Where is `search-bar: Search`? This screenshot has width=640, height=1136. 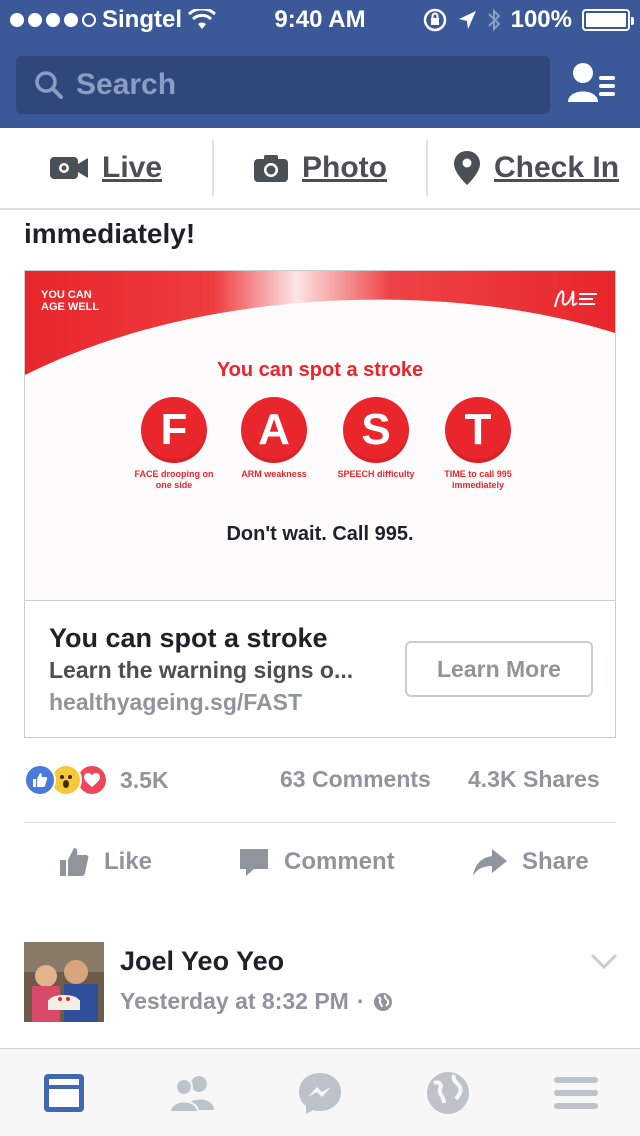
search-bar: Search is located at coordinates (283, 85).